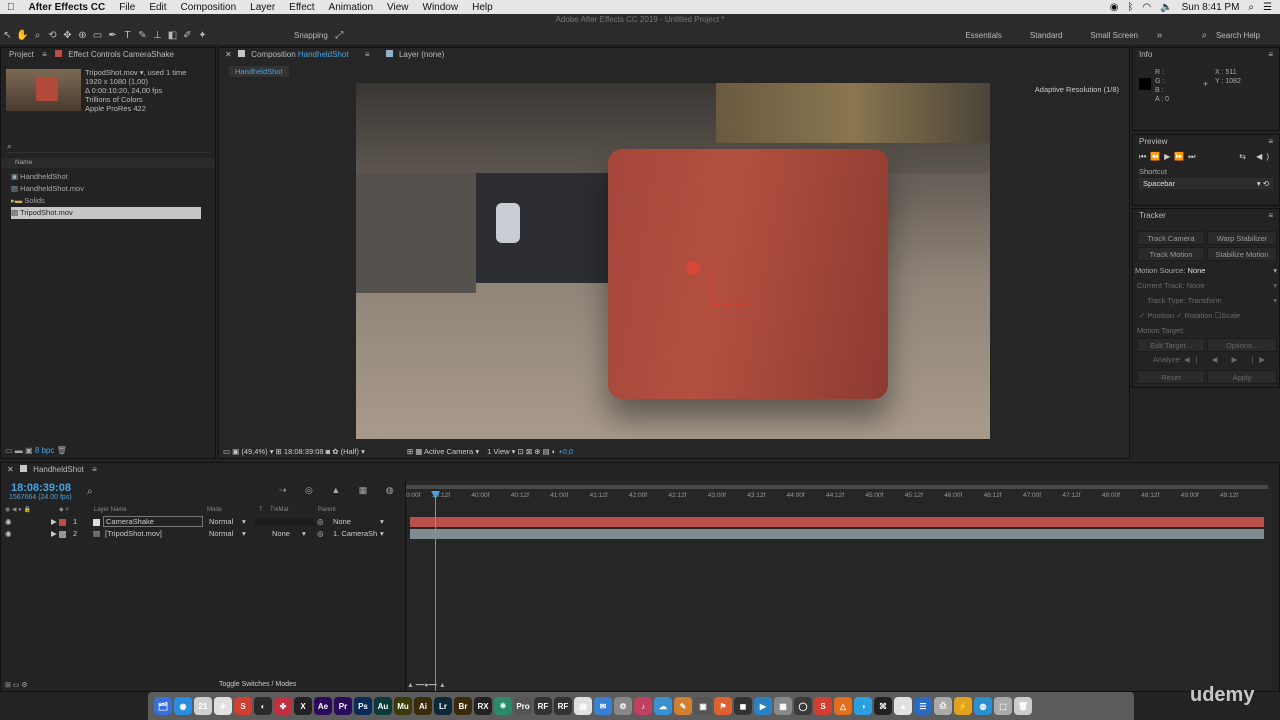 The image size is (1280, 720). Describe the element at coordinates (67, 7) in the screenshot. I see `app-menu: After Effects CC` at that location.